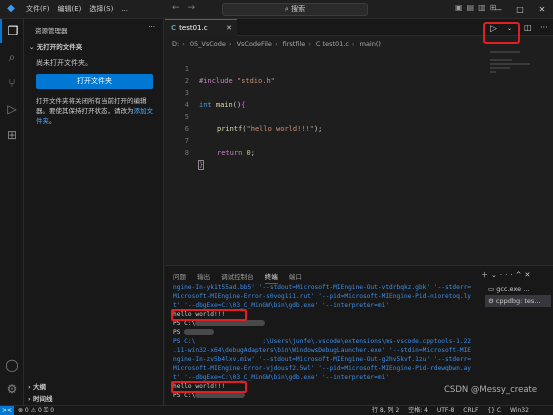  I want to click on no-folder-section: ⌄ 无打开的文件夹, so click(55, 46).